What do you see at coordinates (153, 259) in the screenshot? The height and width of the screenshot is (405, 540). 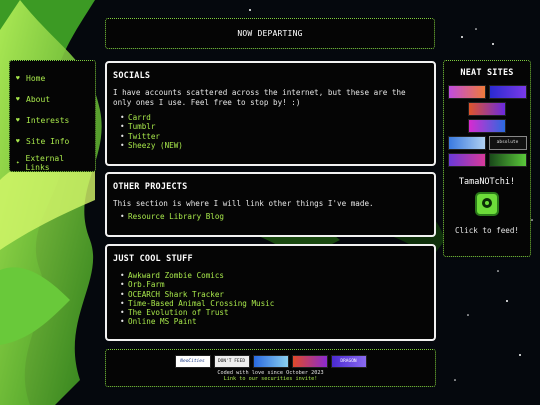 I see `cool-stuff-title: JUST COOL STUFF` at bounding box center [153, 259].